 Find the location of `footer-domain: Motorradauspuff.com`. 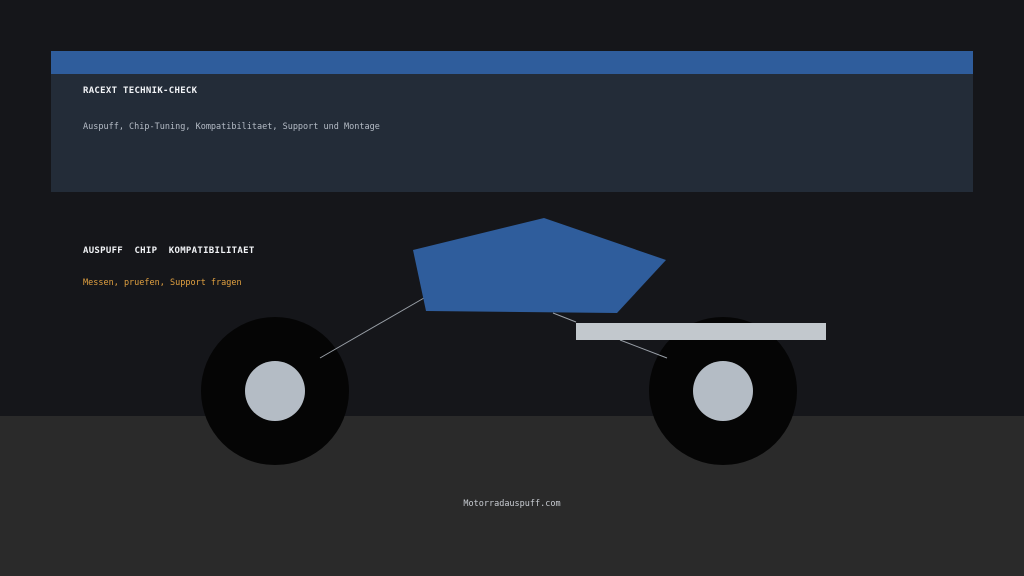

footer-domain: Motorradauspuff.com is located at coordinates (512, 504).